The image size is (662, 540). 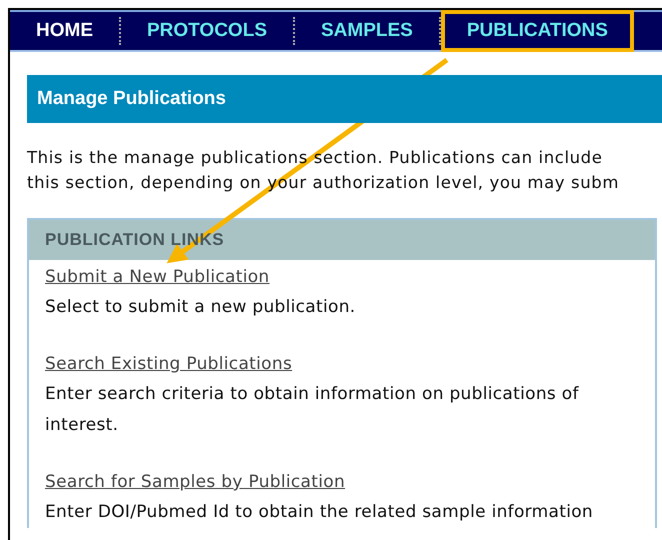 What do you see at coordinates (195, 482) in the screenshot?
I see `link: Search for Samples by Publication` at bounding box center [195, 482].